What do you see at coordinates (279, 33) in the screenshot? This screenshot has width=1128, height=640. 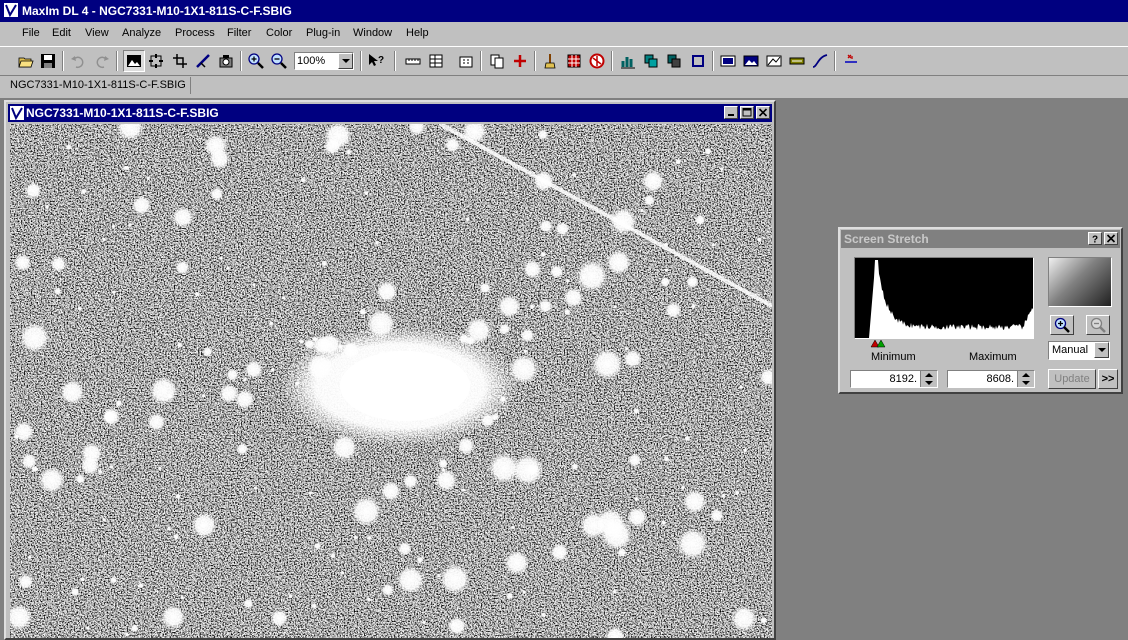 I see `menu-color: Color` at bounding box center [279, 33].